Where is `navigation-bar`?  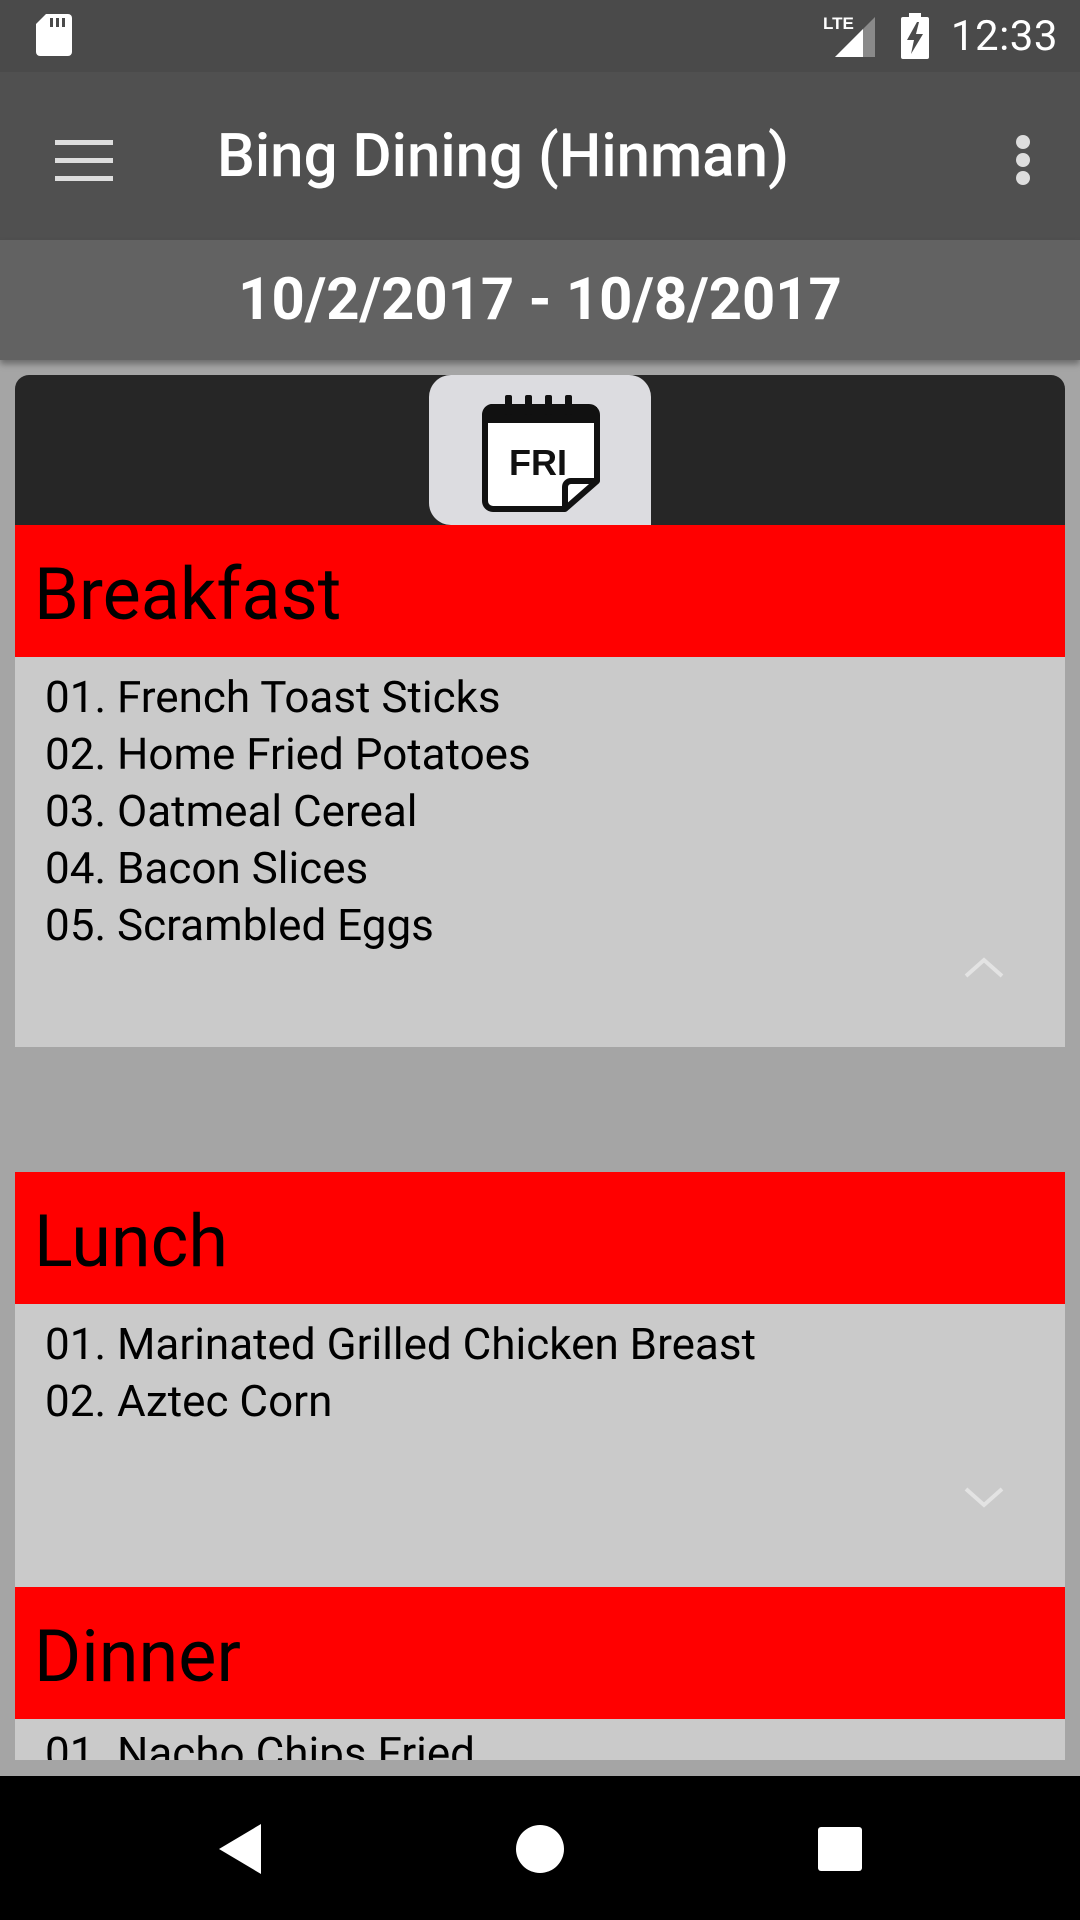
navigation-bar is located at coordinates (540, 1848).